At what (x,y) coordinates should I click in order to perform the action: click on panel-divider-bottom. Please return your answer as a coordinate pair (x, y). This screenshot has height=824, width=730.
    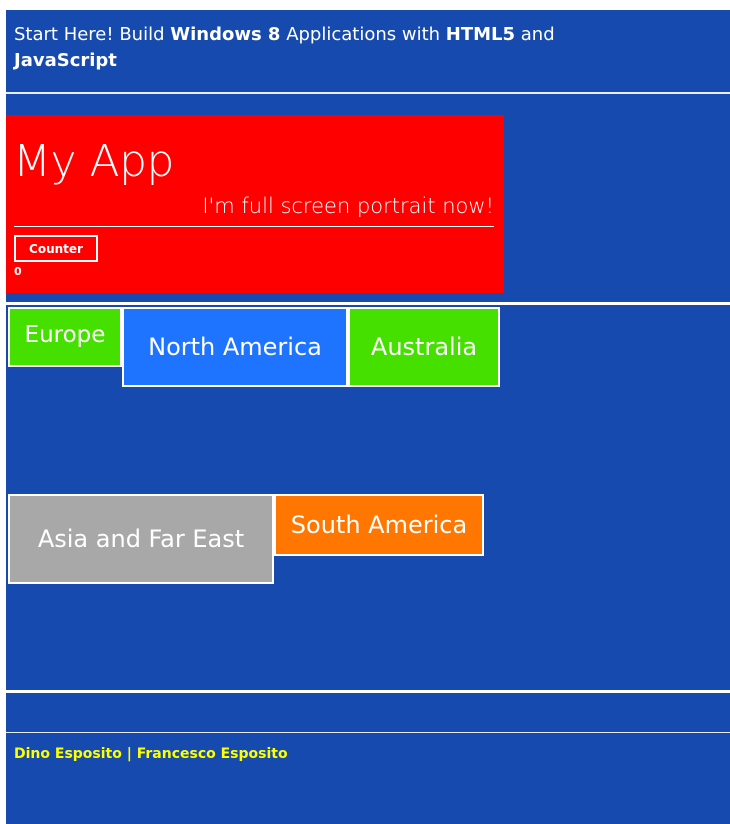
    Looking at the image, I should click on (368, 691).